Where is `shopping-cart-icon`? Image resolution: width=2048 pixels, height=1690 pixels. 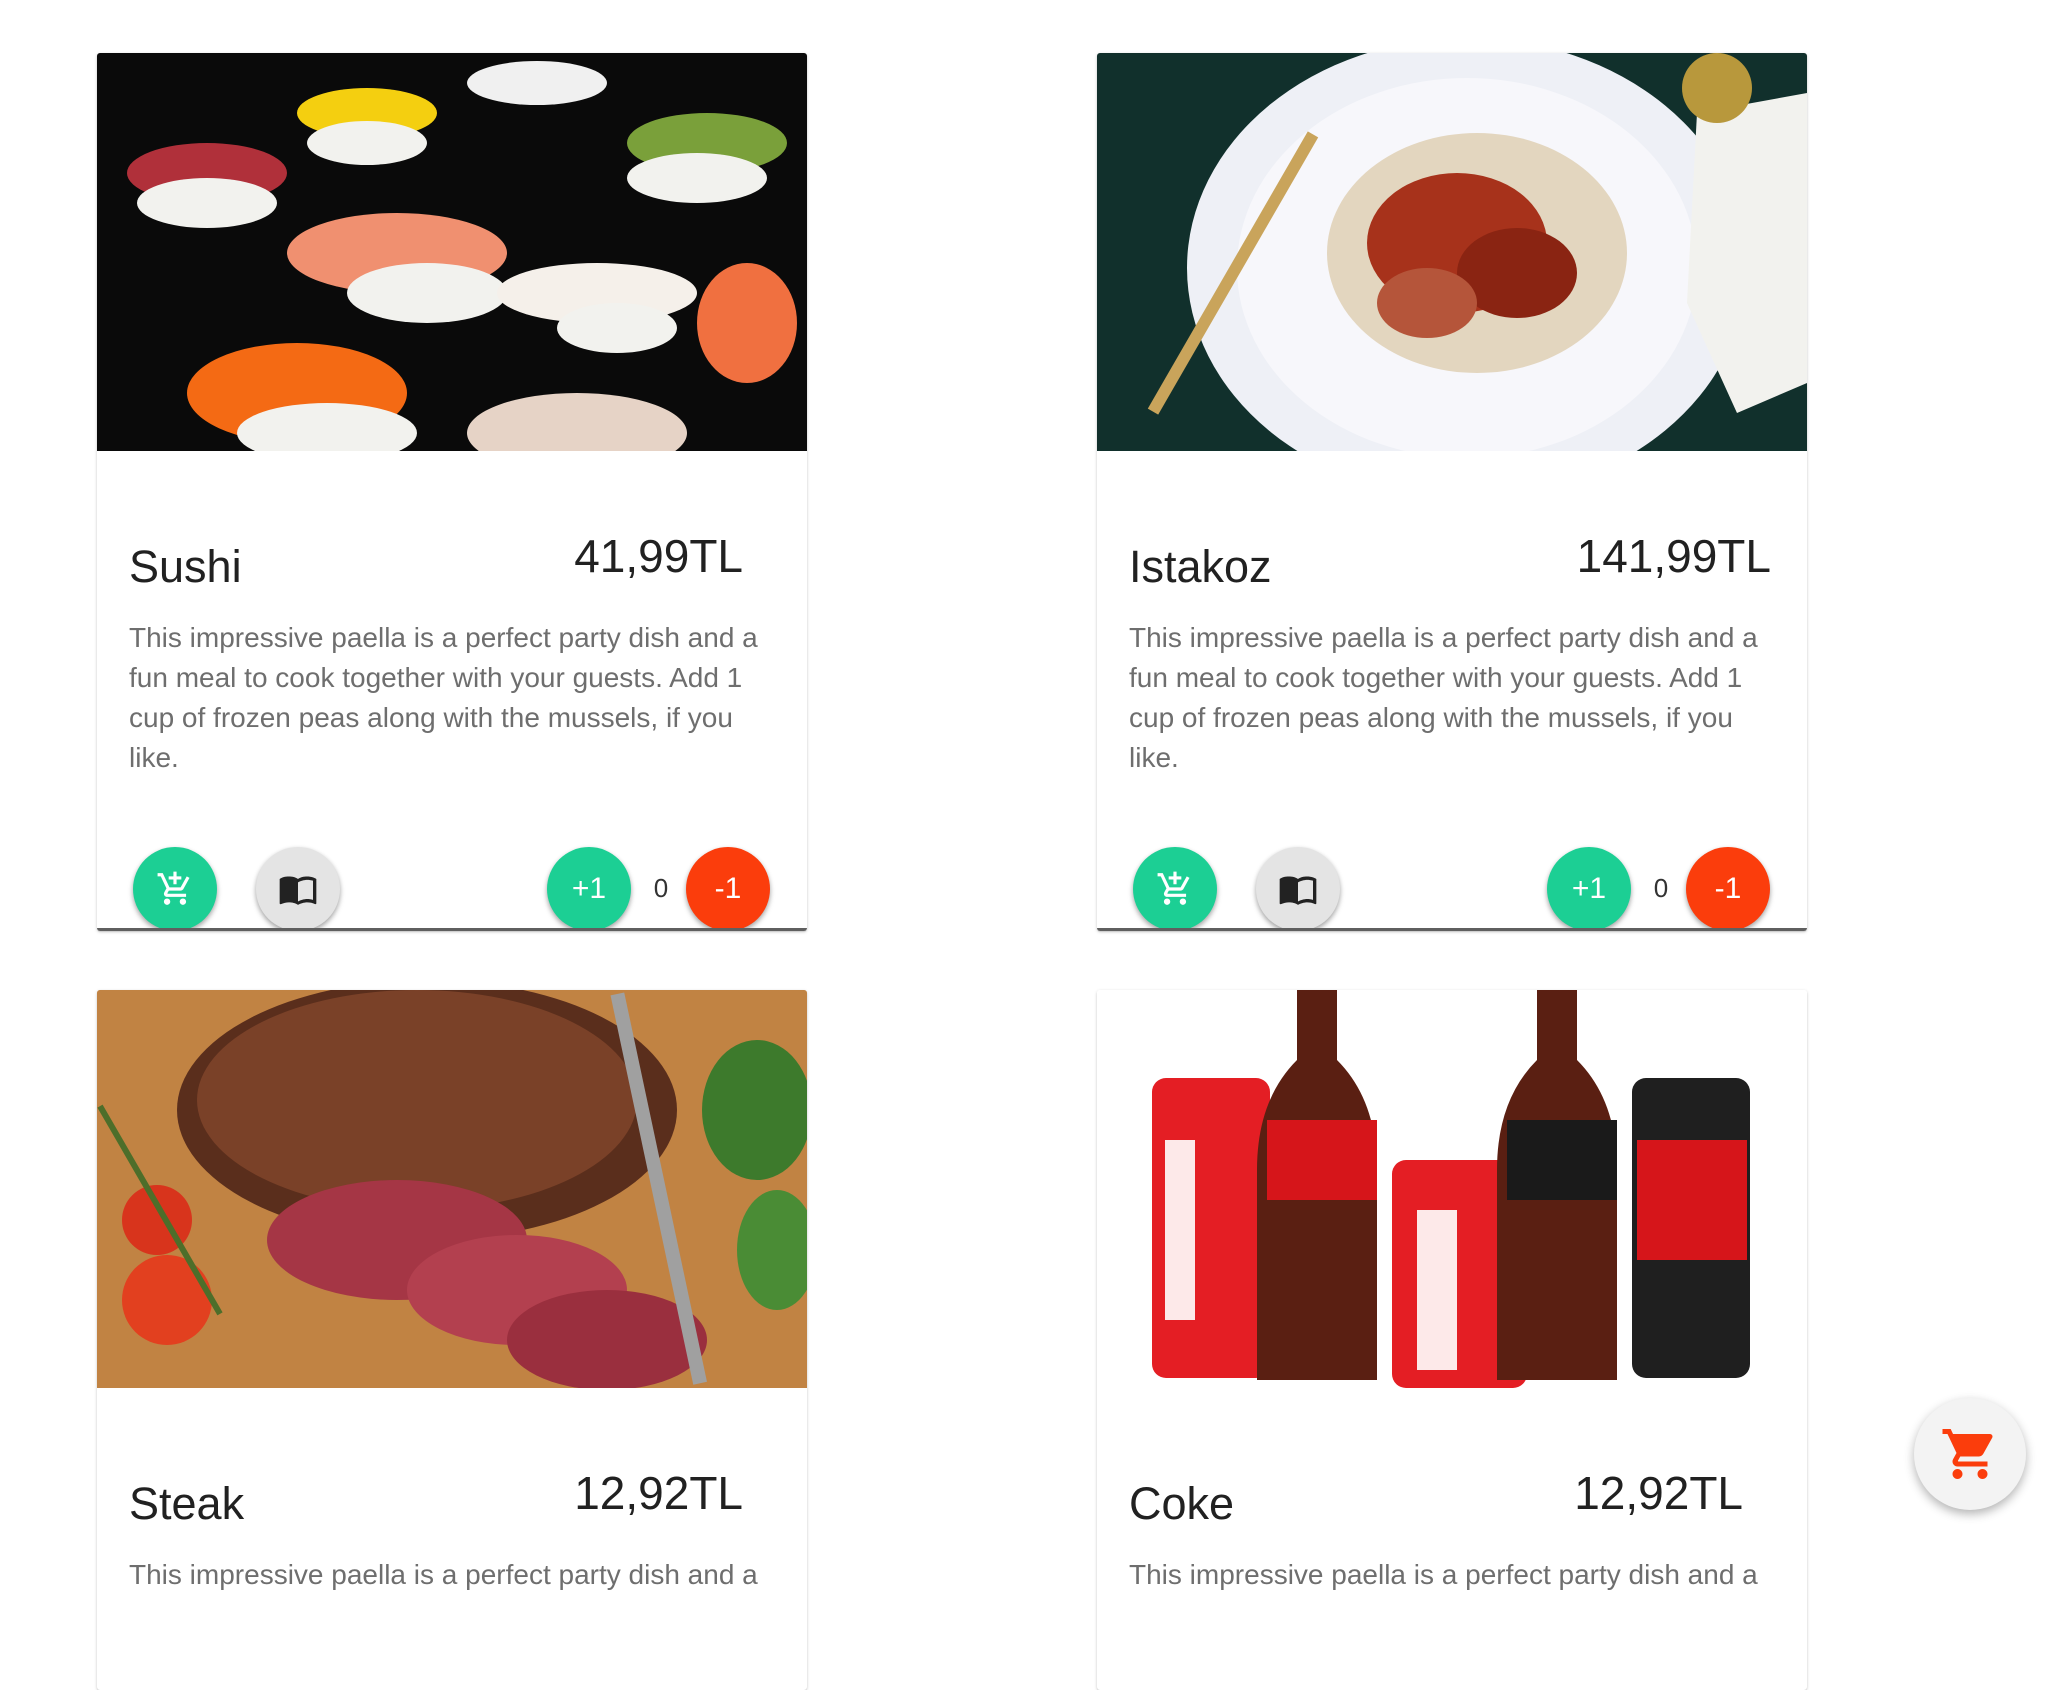
shopping-cart-icon is located at coordinates (1967, 1454).